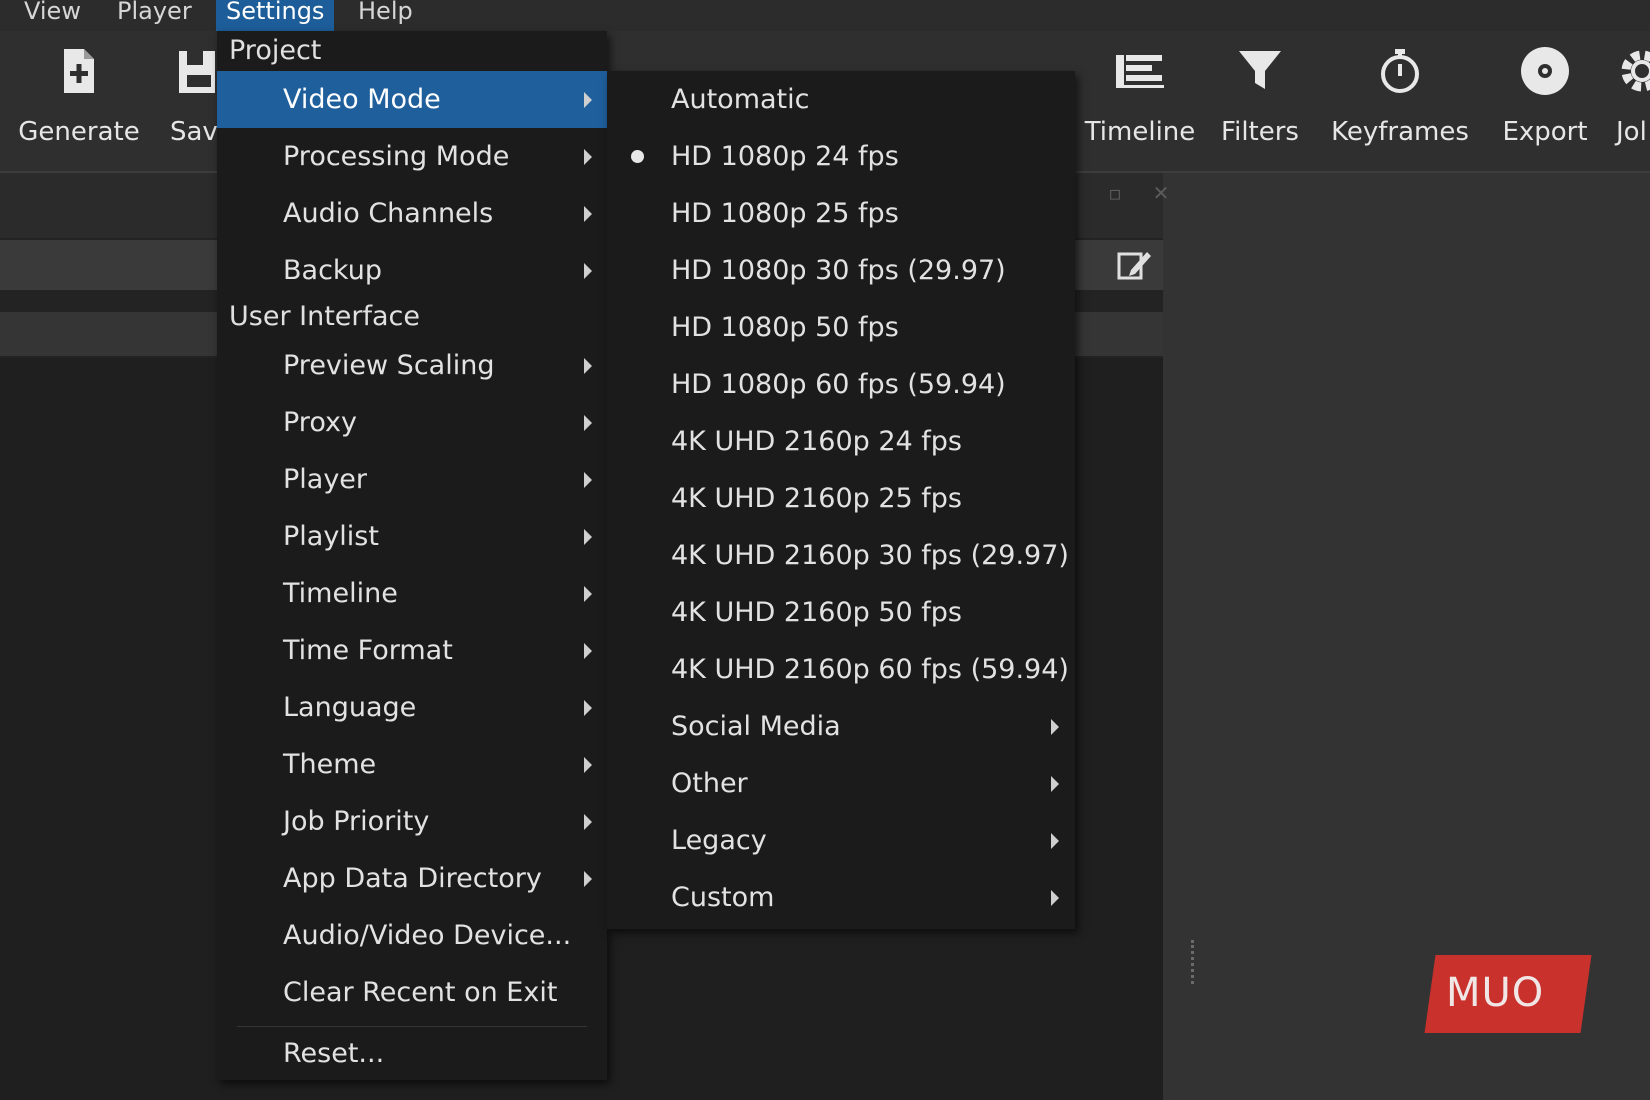 This screenshot has width=1650, height=1100. What do you see at coordinates (1631, 132) in the screenshot?
I see `jobs-label: Jol` at bounding box center [1631, 132].